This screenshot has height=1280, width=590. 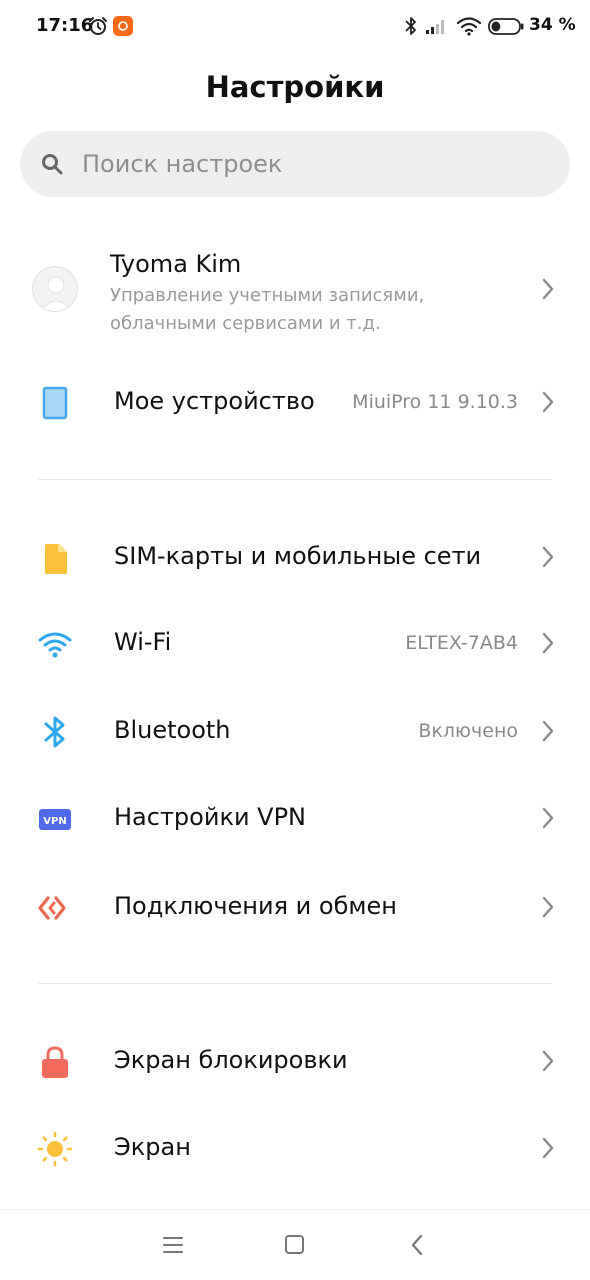 I want to click on battery-percent: 34 %, so click(x=552, y=25).